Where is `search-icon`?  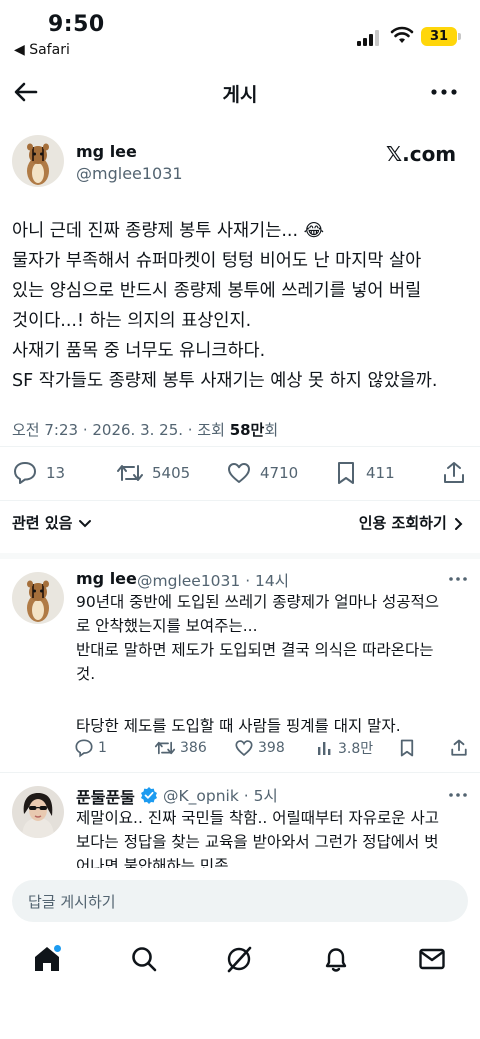 search-icon is located at coordinates (144, 959).